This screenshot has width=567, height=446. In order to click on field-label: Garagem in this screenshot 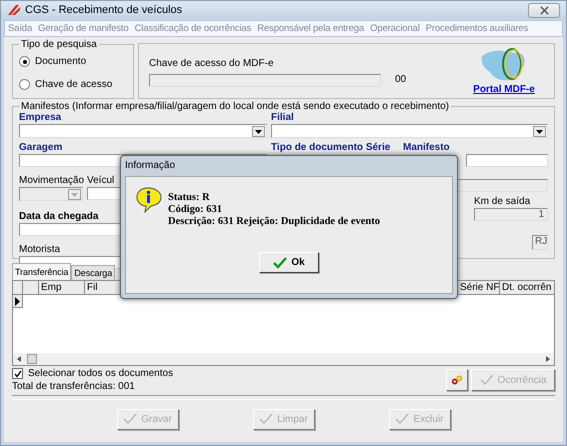, I will do `click(40, 148)`.